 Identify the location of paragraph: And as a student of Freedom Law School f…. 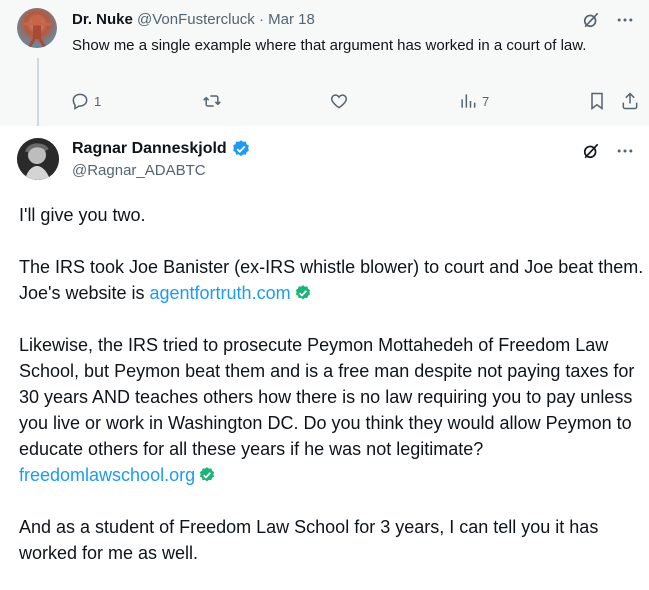
(309, 540).